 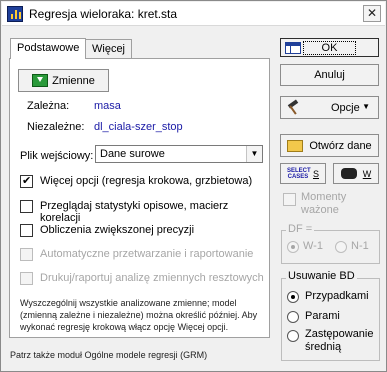 I want to click on ok-button: OK, so click(x=329, y=47).